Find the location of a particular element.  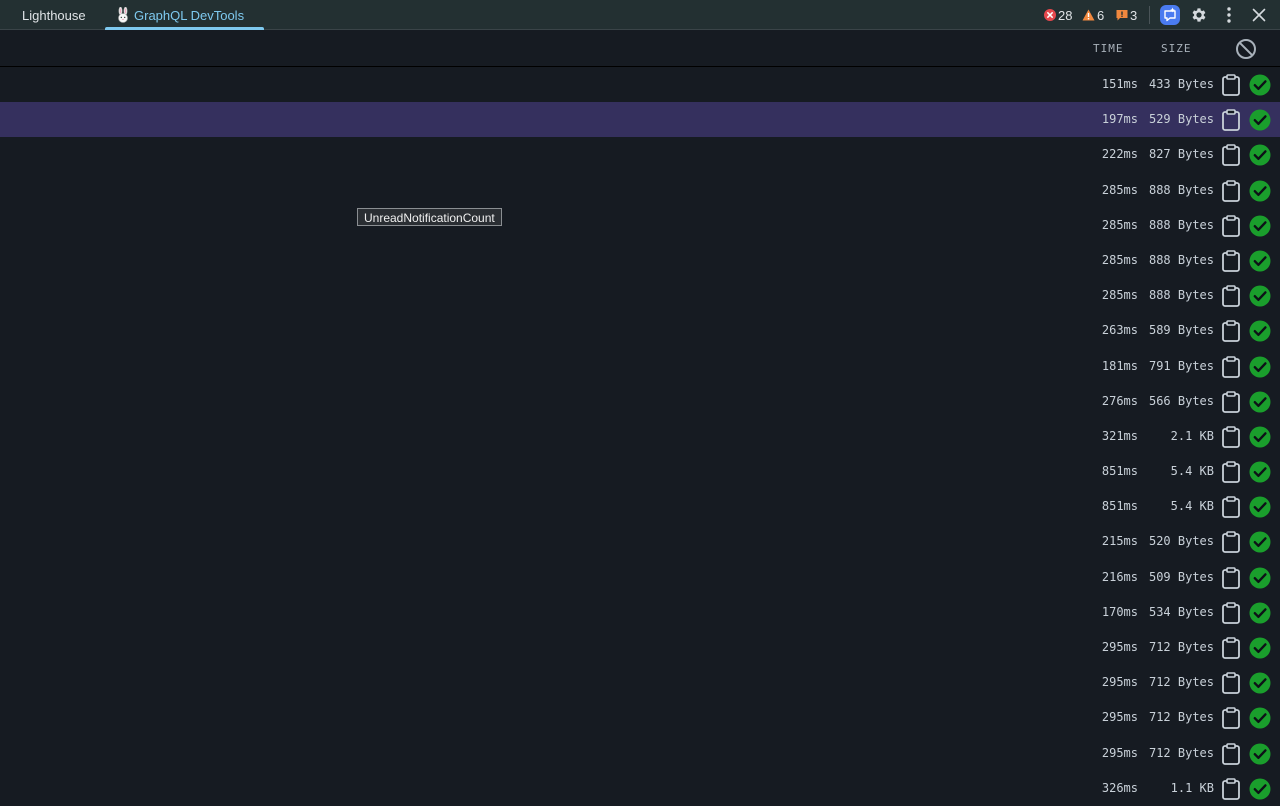

request-time: 222ms is located at coordinates (1119, 154).